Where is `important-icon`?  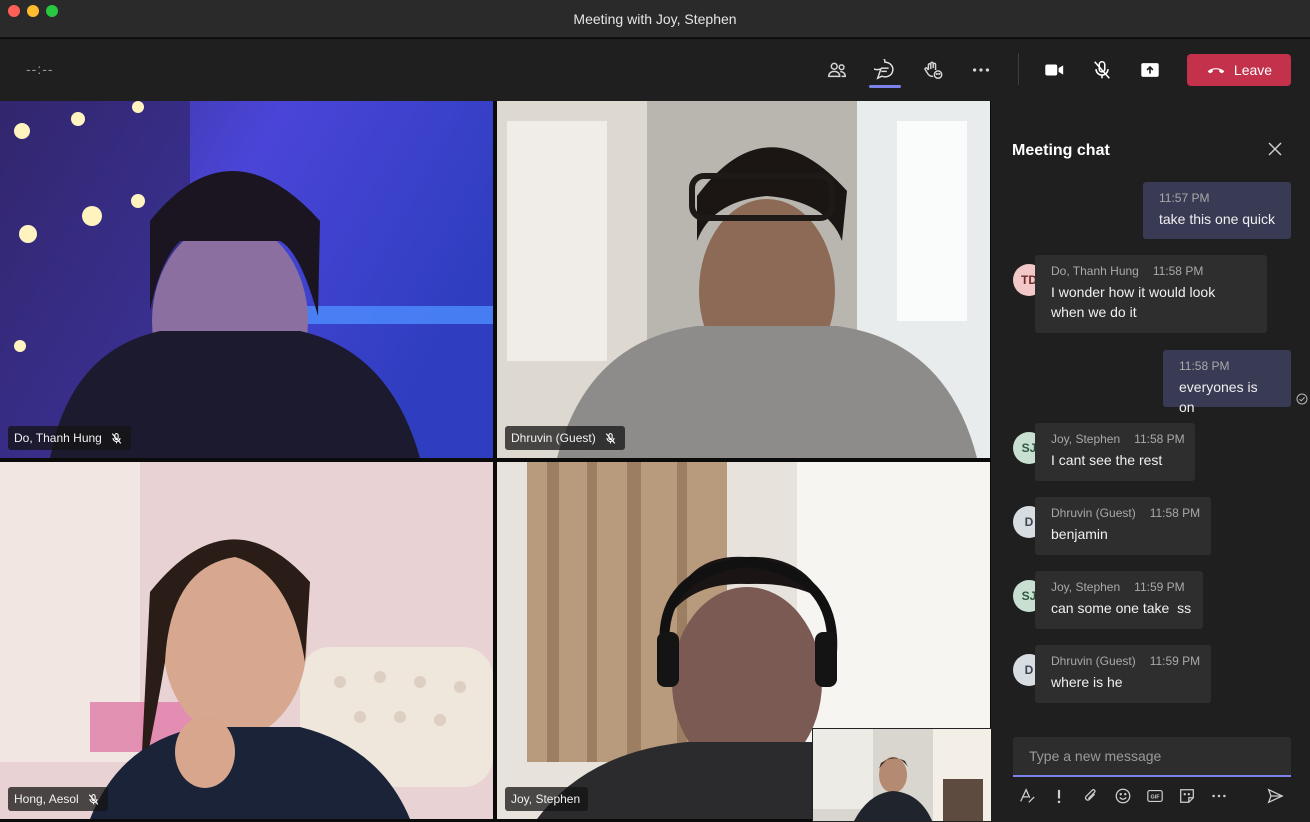 important-icon is located at coordinates (1059, 796).